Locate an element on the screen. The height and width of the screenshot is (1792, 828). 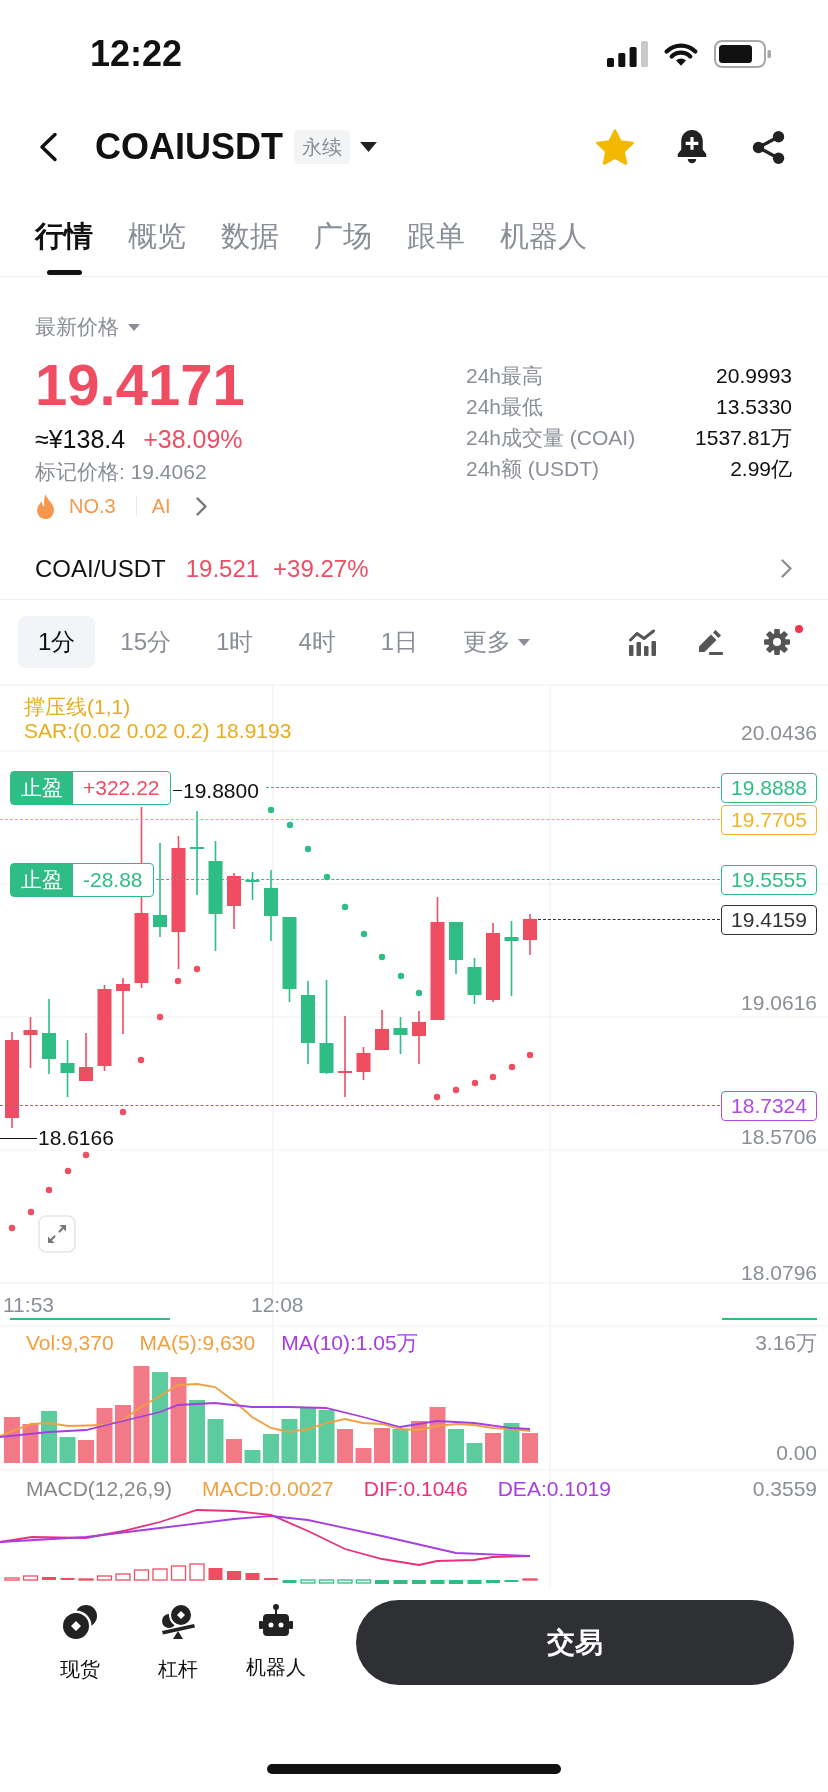
share-icon is located at coordinates (768, 147).